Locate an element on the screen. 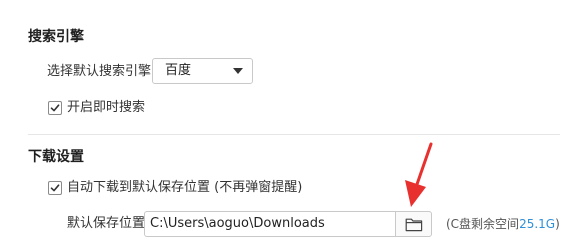 The image size is (577, 244). auto-download-label: 自动下载到默认保存位置 (不再弹窗提醒) is located at coordinates (185, 187).